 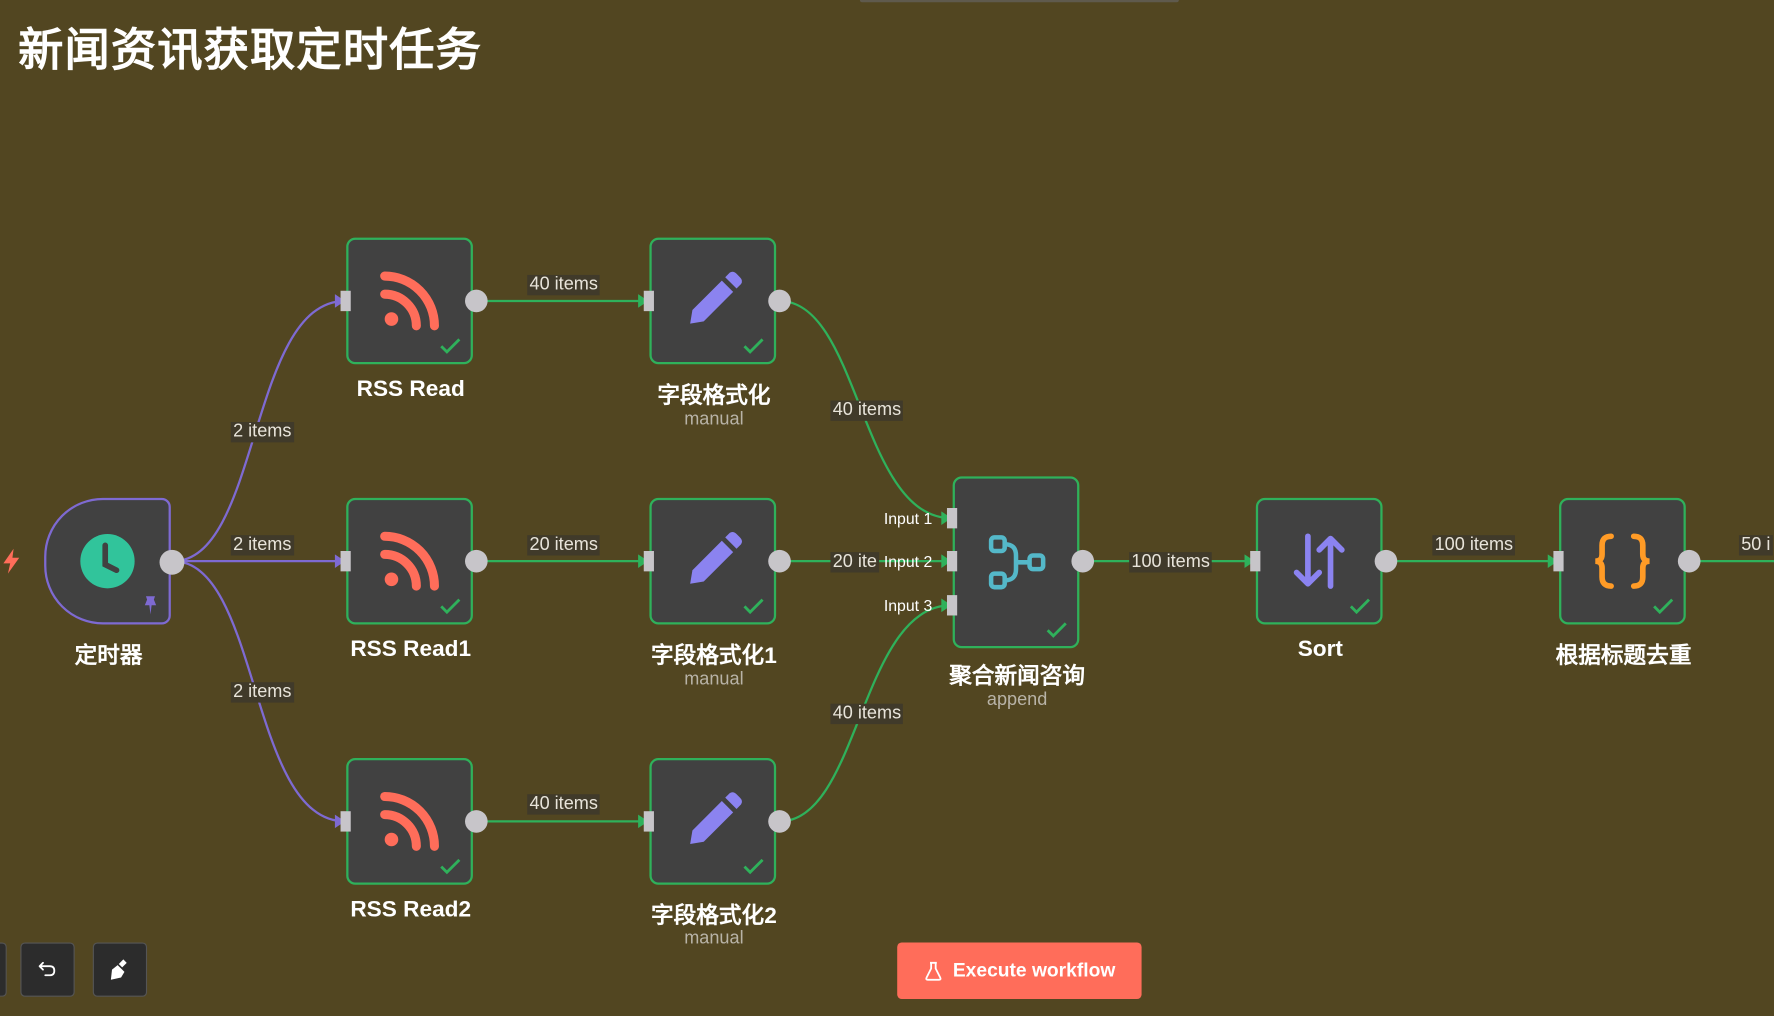 What do you see at coordinates (933, 971) in the screenshot?
I see `flask-icon` at bounding box center [933, 971].